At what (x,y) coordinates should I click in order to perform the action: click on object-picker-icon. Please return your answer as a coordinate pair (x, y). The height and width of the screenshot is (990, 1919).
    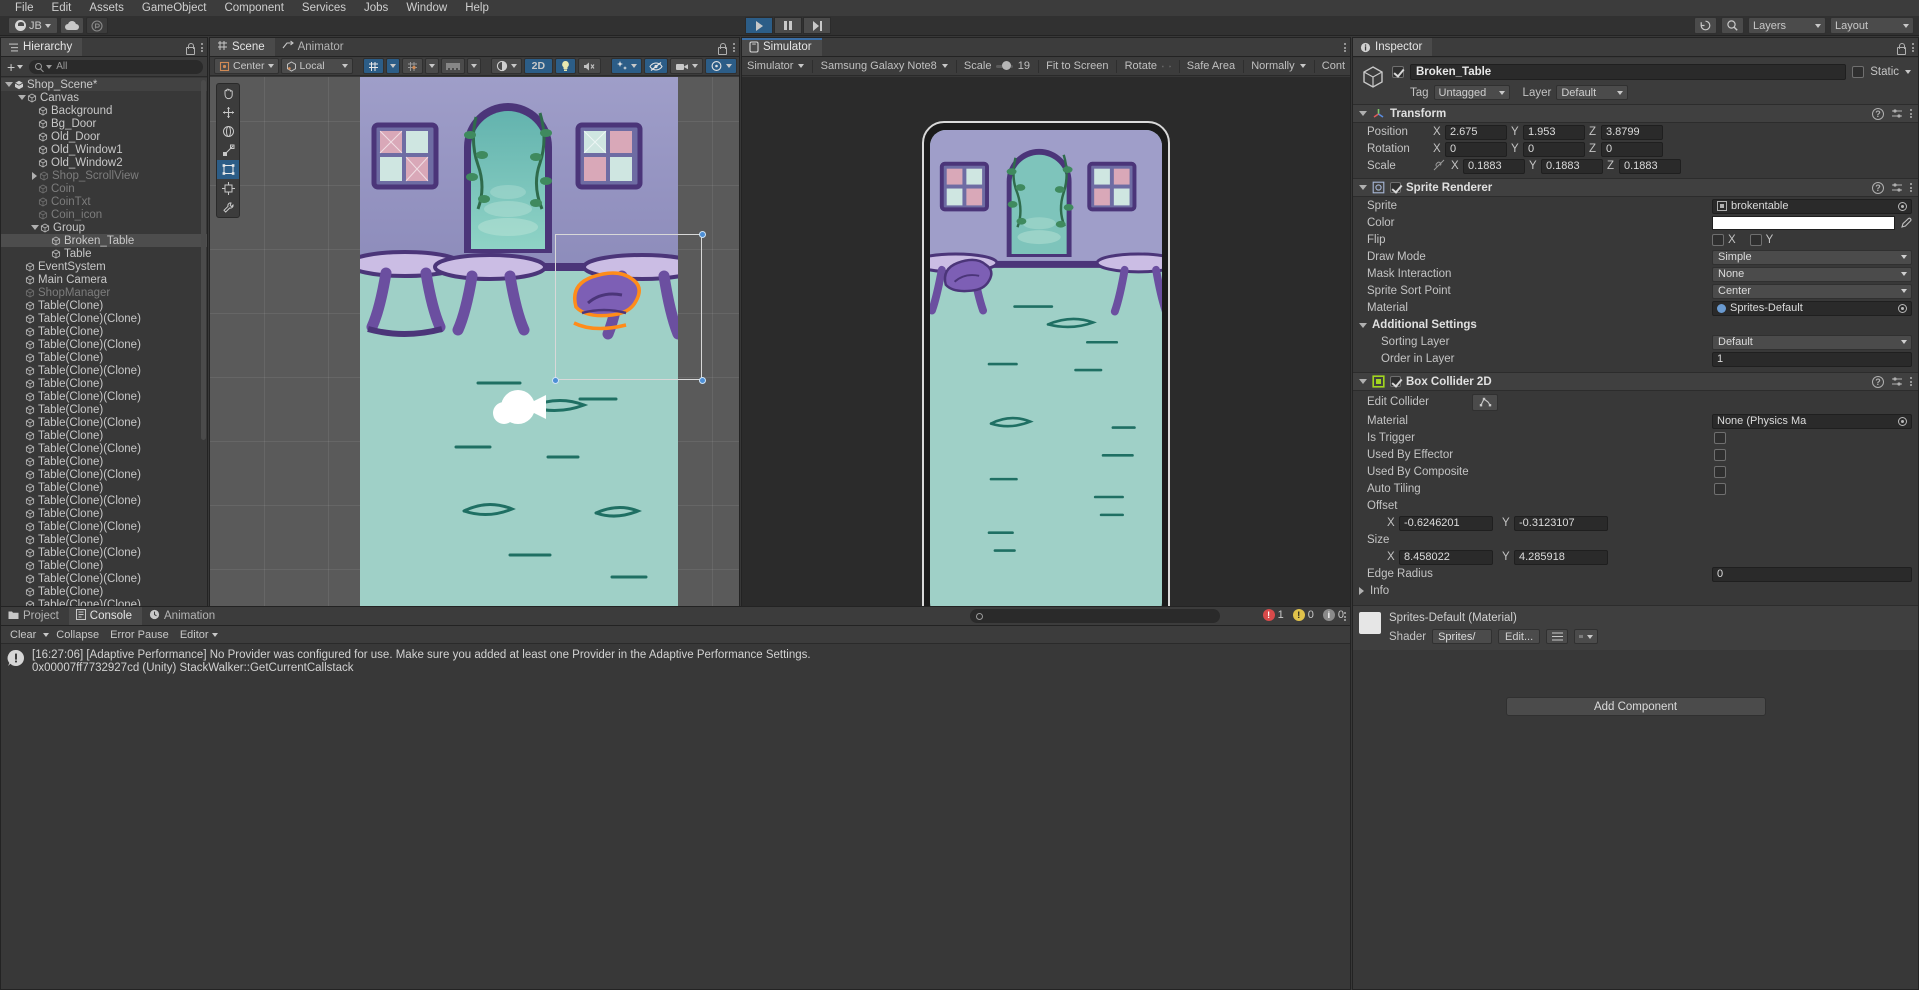
    Looking at the image, I should click on (1902, 421).